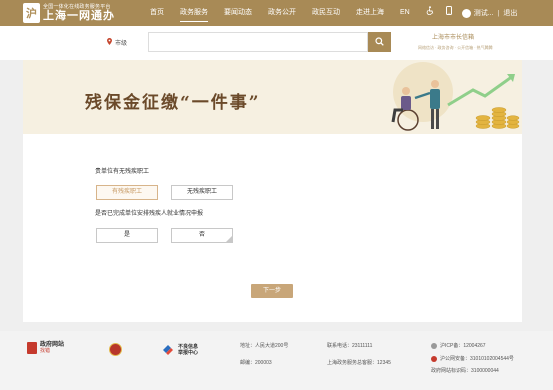  I want to click on option-no-disabled-staff: 无残疾职工, so click(202, 192).